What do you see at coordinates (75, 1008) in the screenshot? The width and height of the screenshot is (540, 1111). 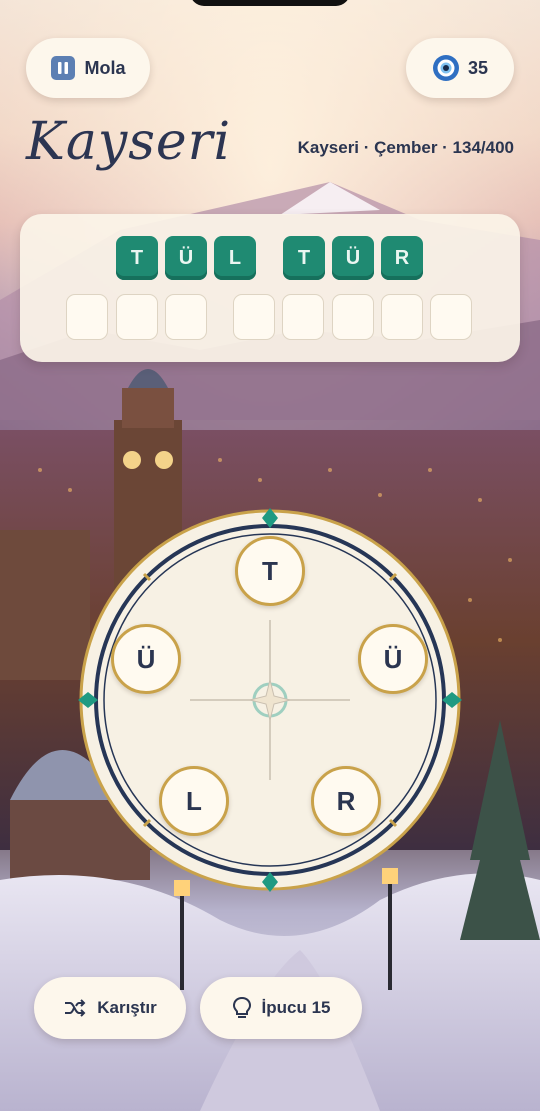 I see `shuffle-icon` at bounding box center [75, 1008].